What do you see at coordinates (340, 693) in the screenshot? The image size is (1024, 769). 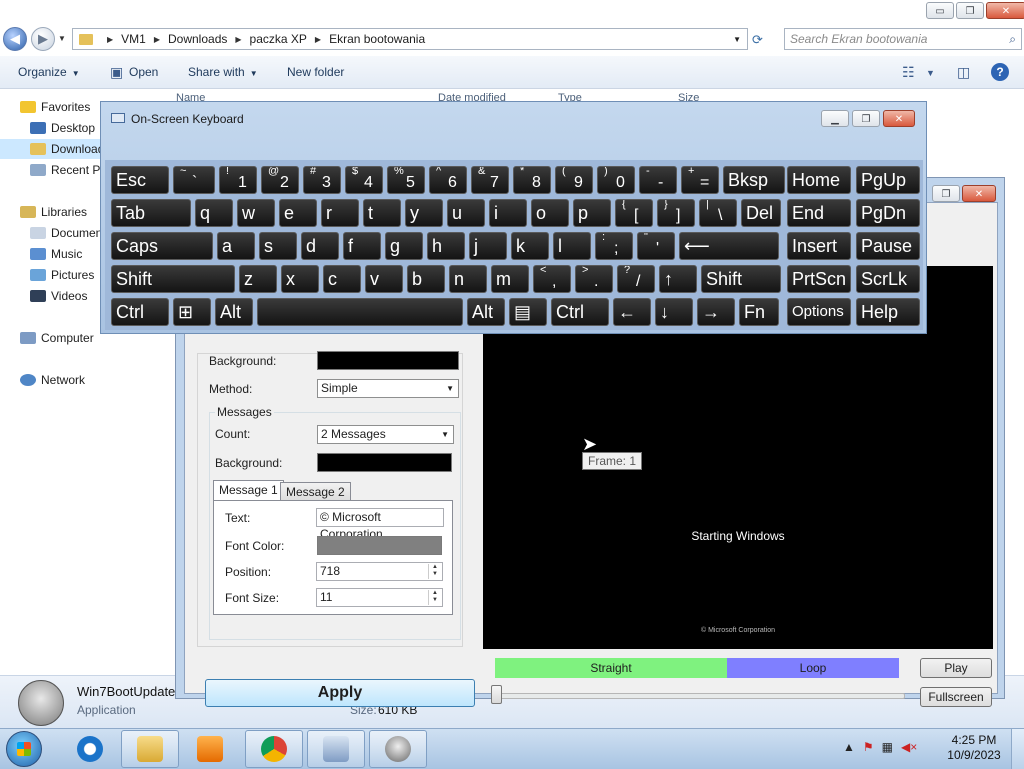 I see `apply-button: Apply` at bounding box center [340, 693].